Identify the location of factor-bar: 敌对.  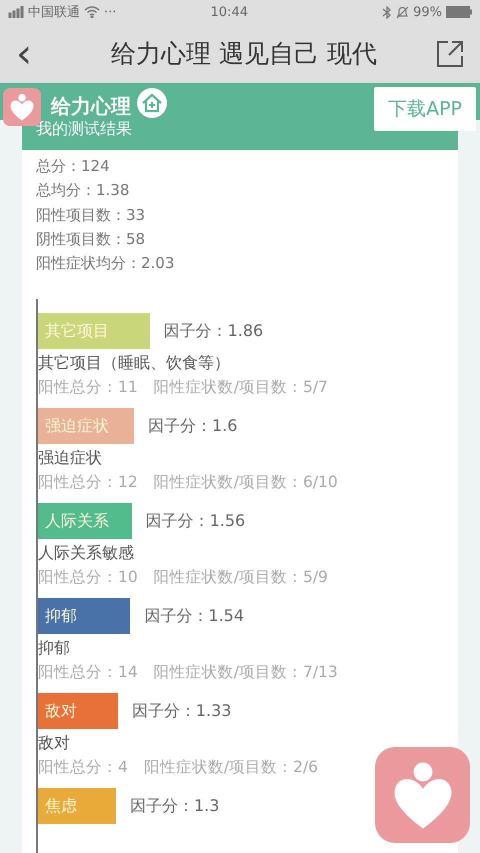
(78, 711).